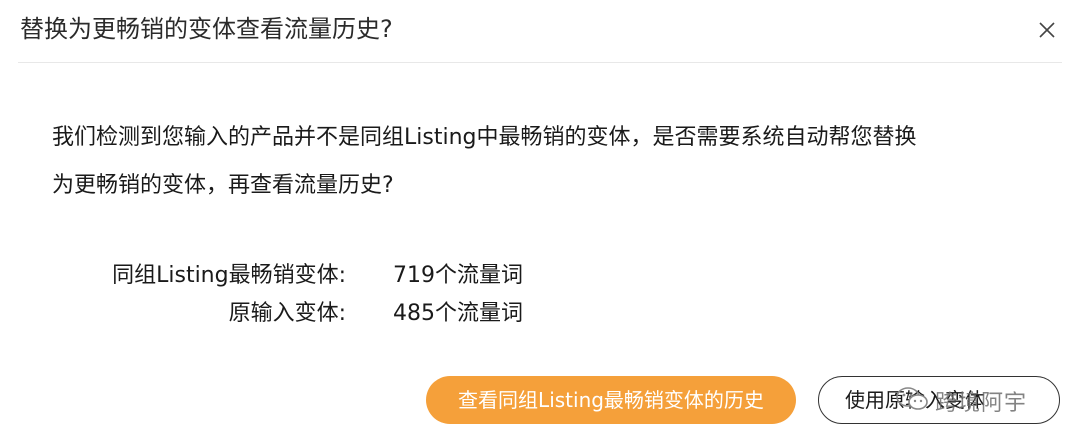  What do you see at coordinates (939, 400) in the screenshot?
I see `use-original-variant-button: 使用原输入变体` at bounding box center [939, 400].